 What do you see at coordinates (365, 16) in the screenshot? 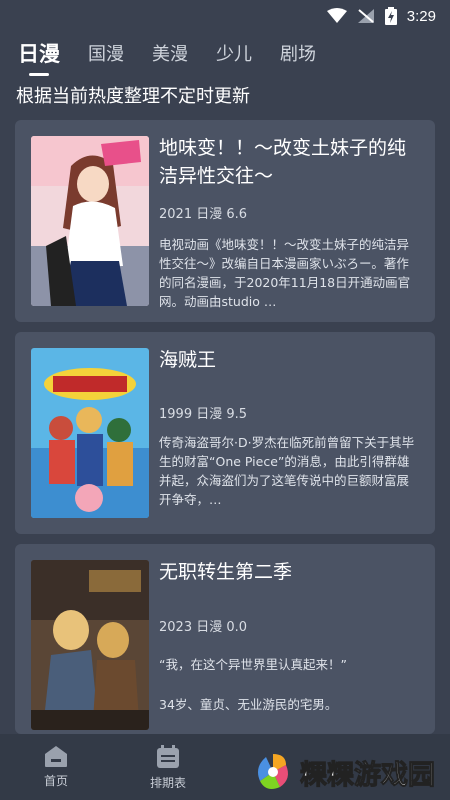
I see `no-signal-icon` at bounding box center [365, 16].